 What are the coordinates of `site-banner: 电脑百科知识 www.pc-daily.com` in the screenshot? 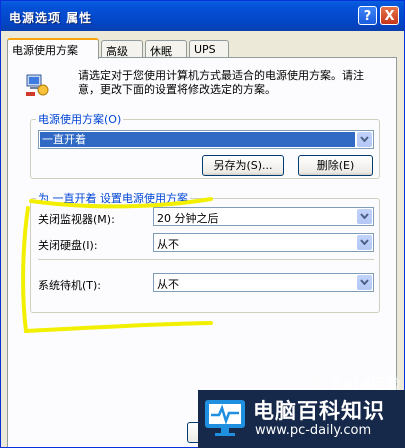 It's located at (301, 419).